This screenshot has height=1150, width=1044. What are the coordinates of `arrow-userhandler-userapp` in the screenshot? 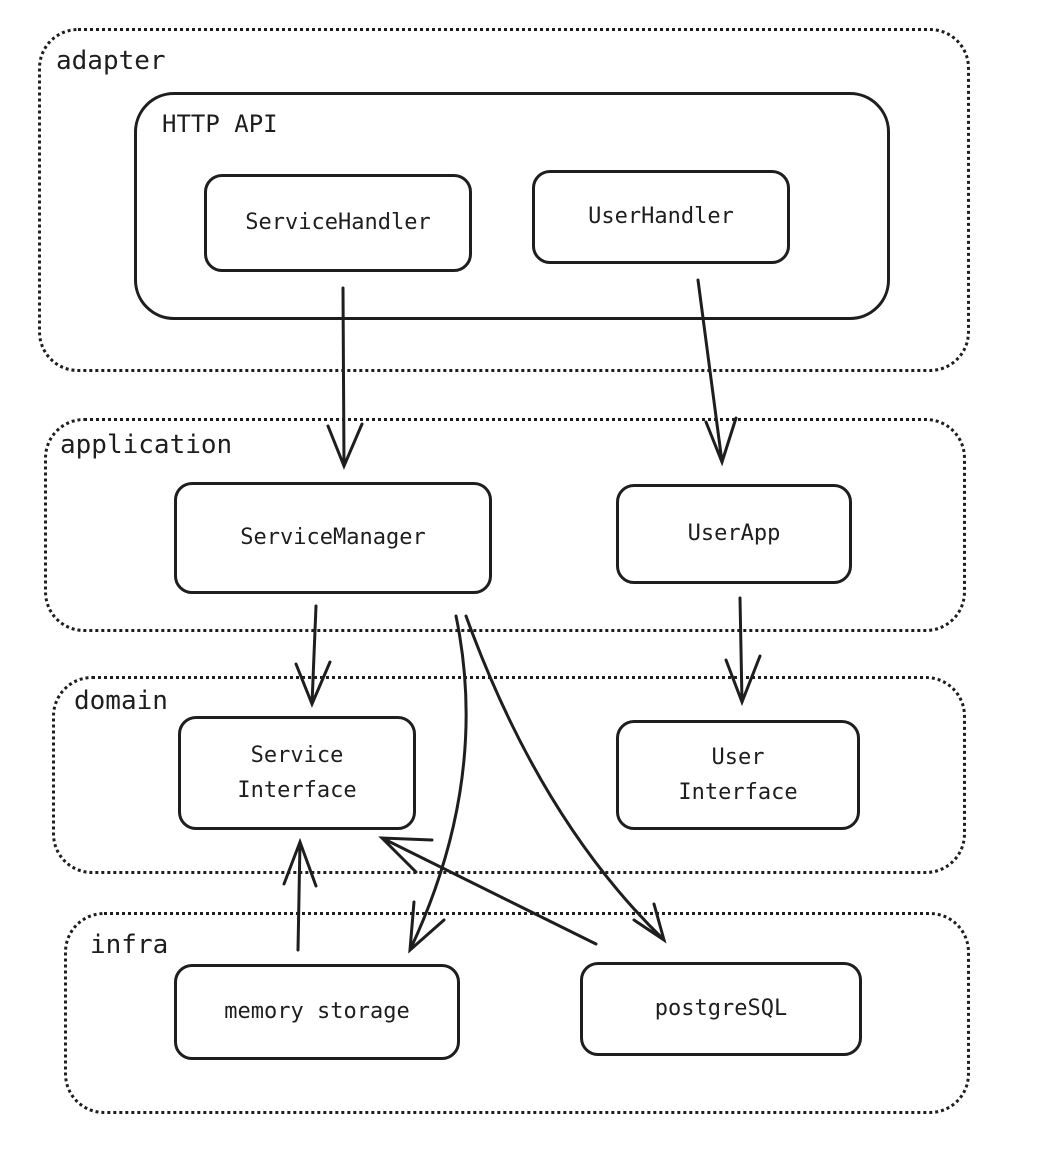 It's located at (717, 372).